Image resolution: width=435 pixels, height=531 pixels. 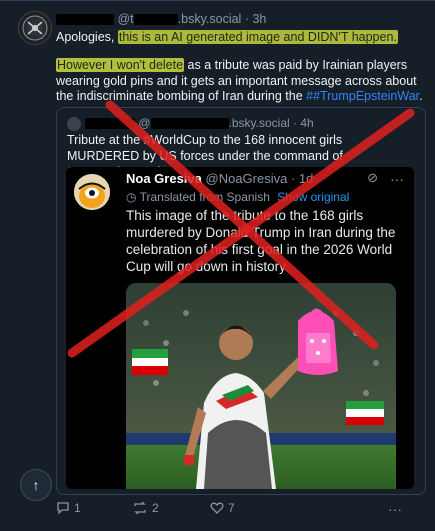 I want to click on scroll-to-top-button: ↑, so click(x=36, y=485).